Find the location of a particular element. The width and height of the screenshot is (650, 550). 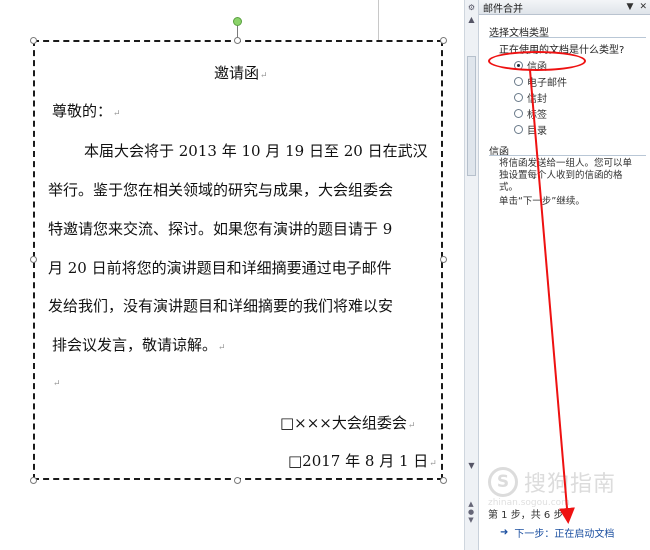

letter-signature: □×××大会组委会↵ is located at coordinates (348, 423).